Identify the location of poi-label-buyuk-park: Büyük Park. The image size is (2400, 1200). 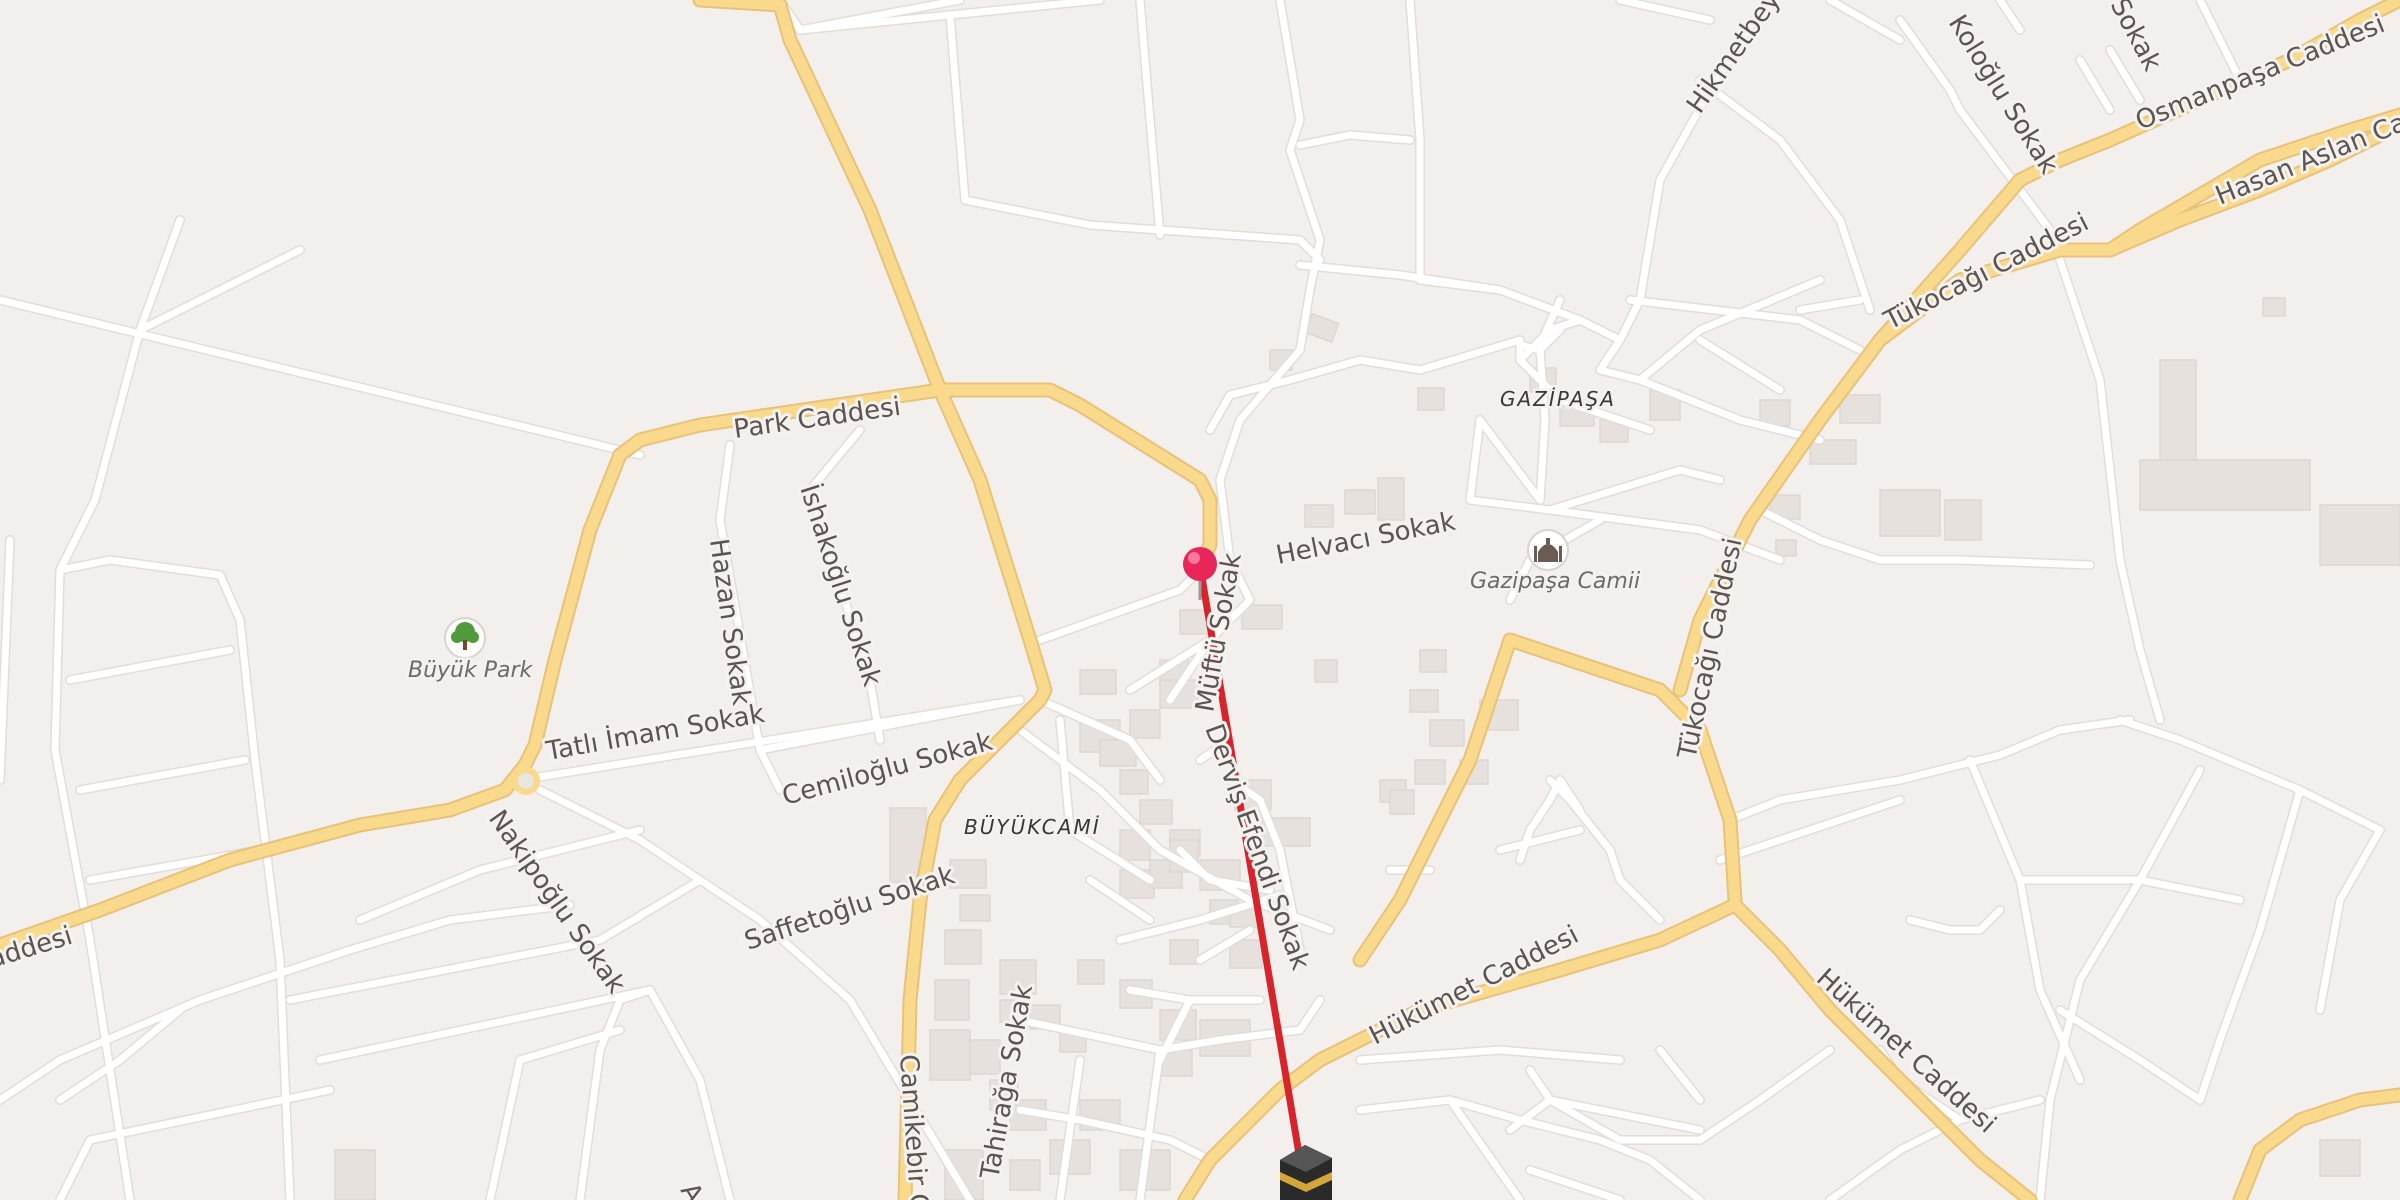
(471, 670).